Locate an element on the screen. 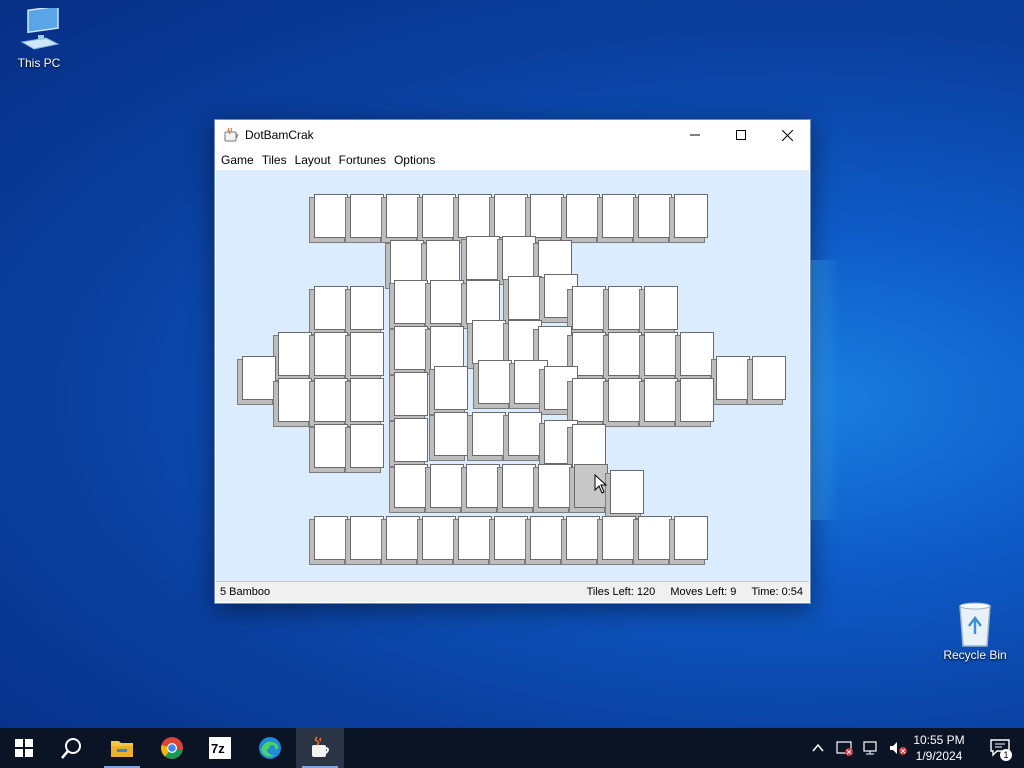 This screenshot has height=768, width=1024. menu-game: Game is located at coordinates (237, 160).